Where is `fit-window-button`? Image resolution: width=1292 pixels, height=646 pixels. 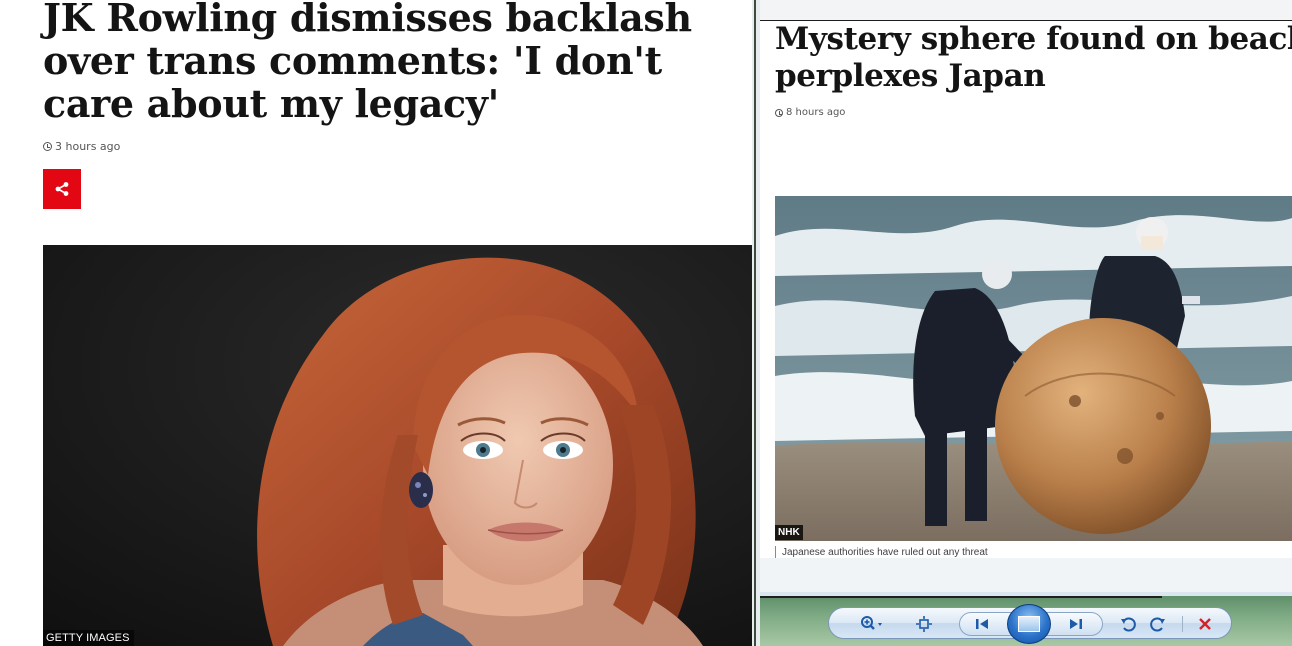
fit-window-button is located at coordinates (924, 624).